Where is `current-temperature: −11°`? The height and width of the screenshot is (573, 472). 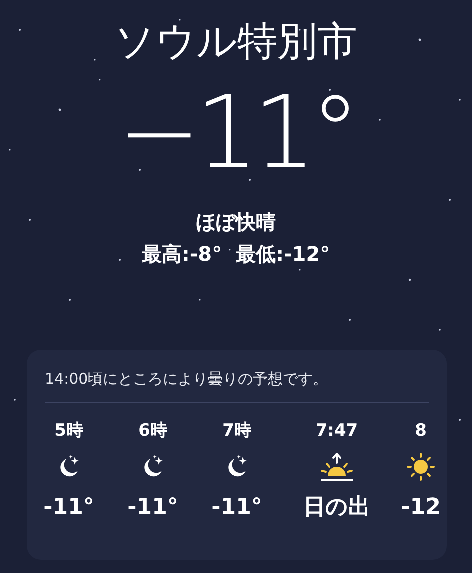
current-temperature: −11° is located at coordinates (236, 133).